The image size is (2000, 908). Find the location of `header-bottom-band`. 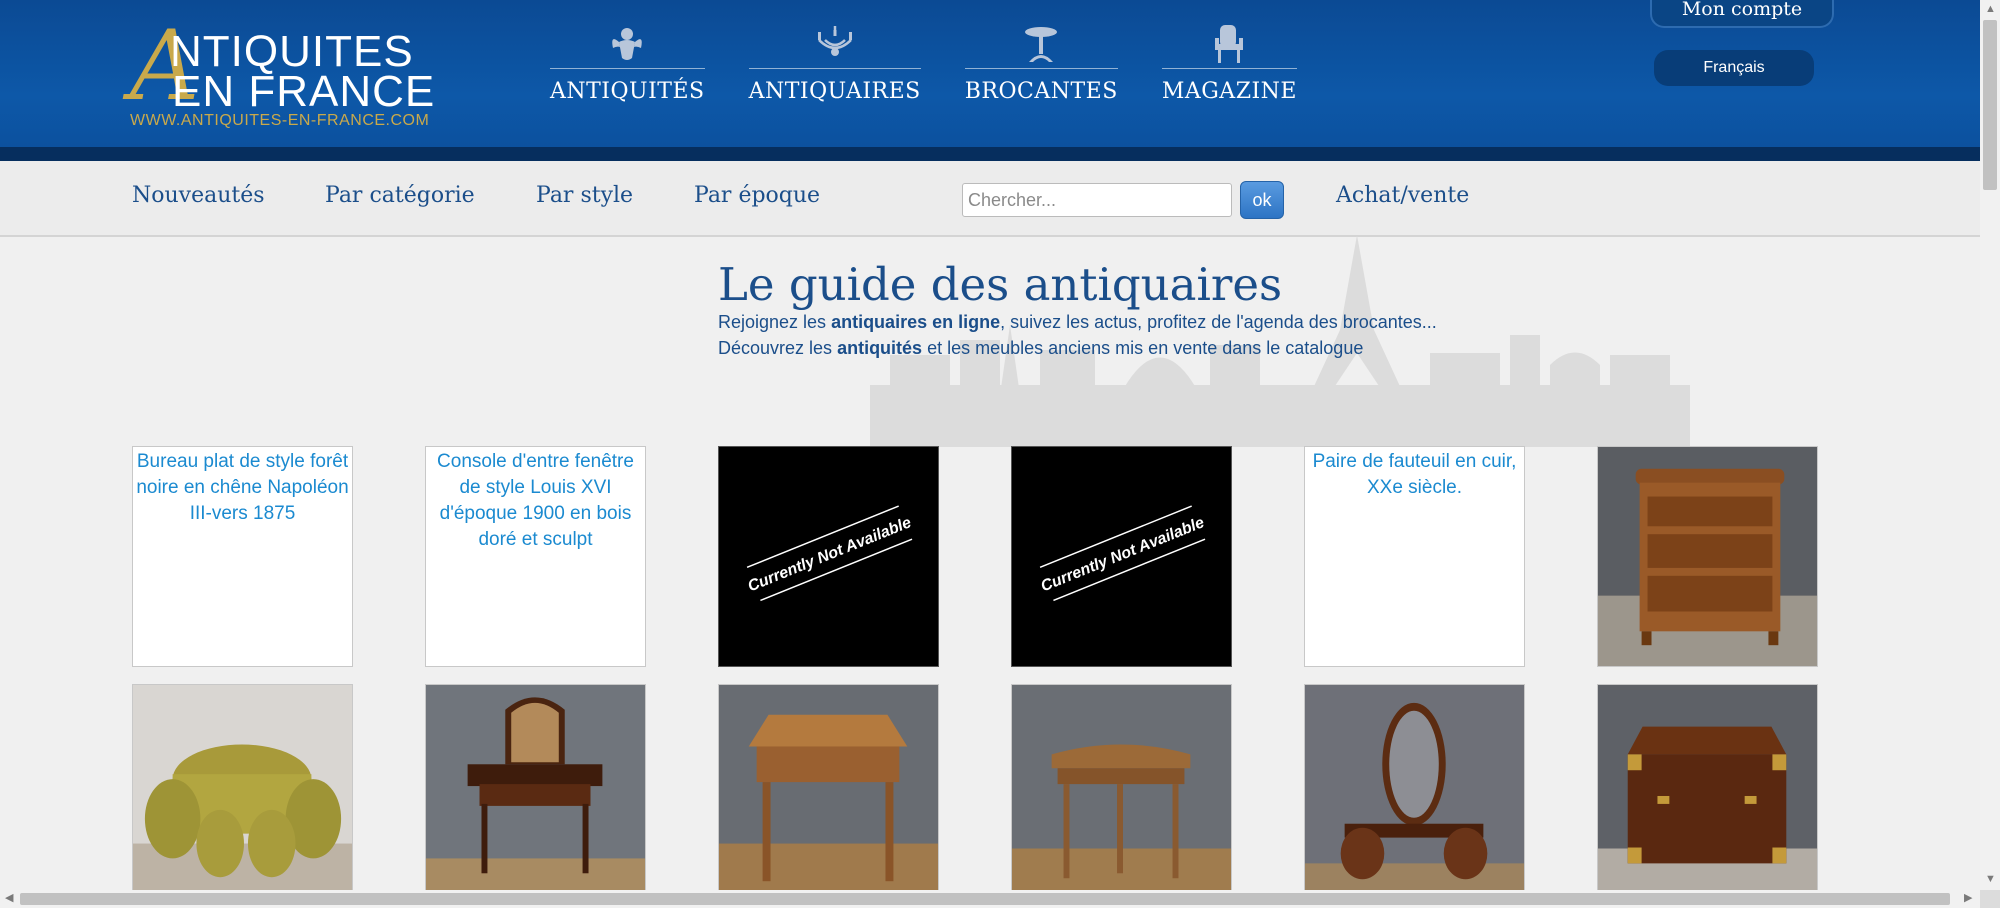

header-bottom-band is located at coordinates (990, 154).